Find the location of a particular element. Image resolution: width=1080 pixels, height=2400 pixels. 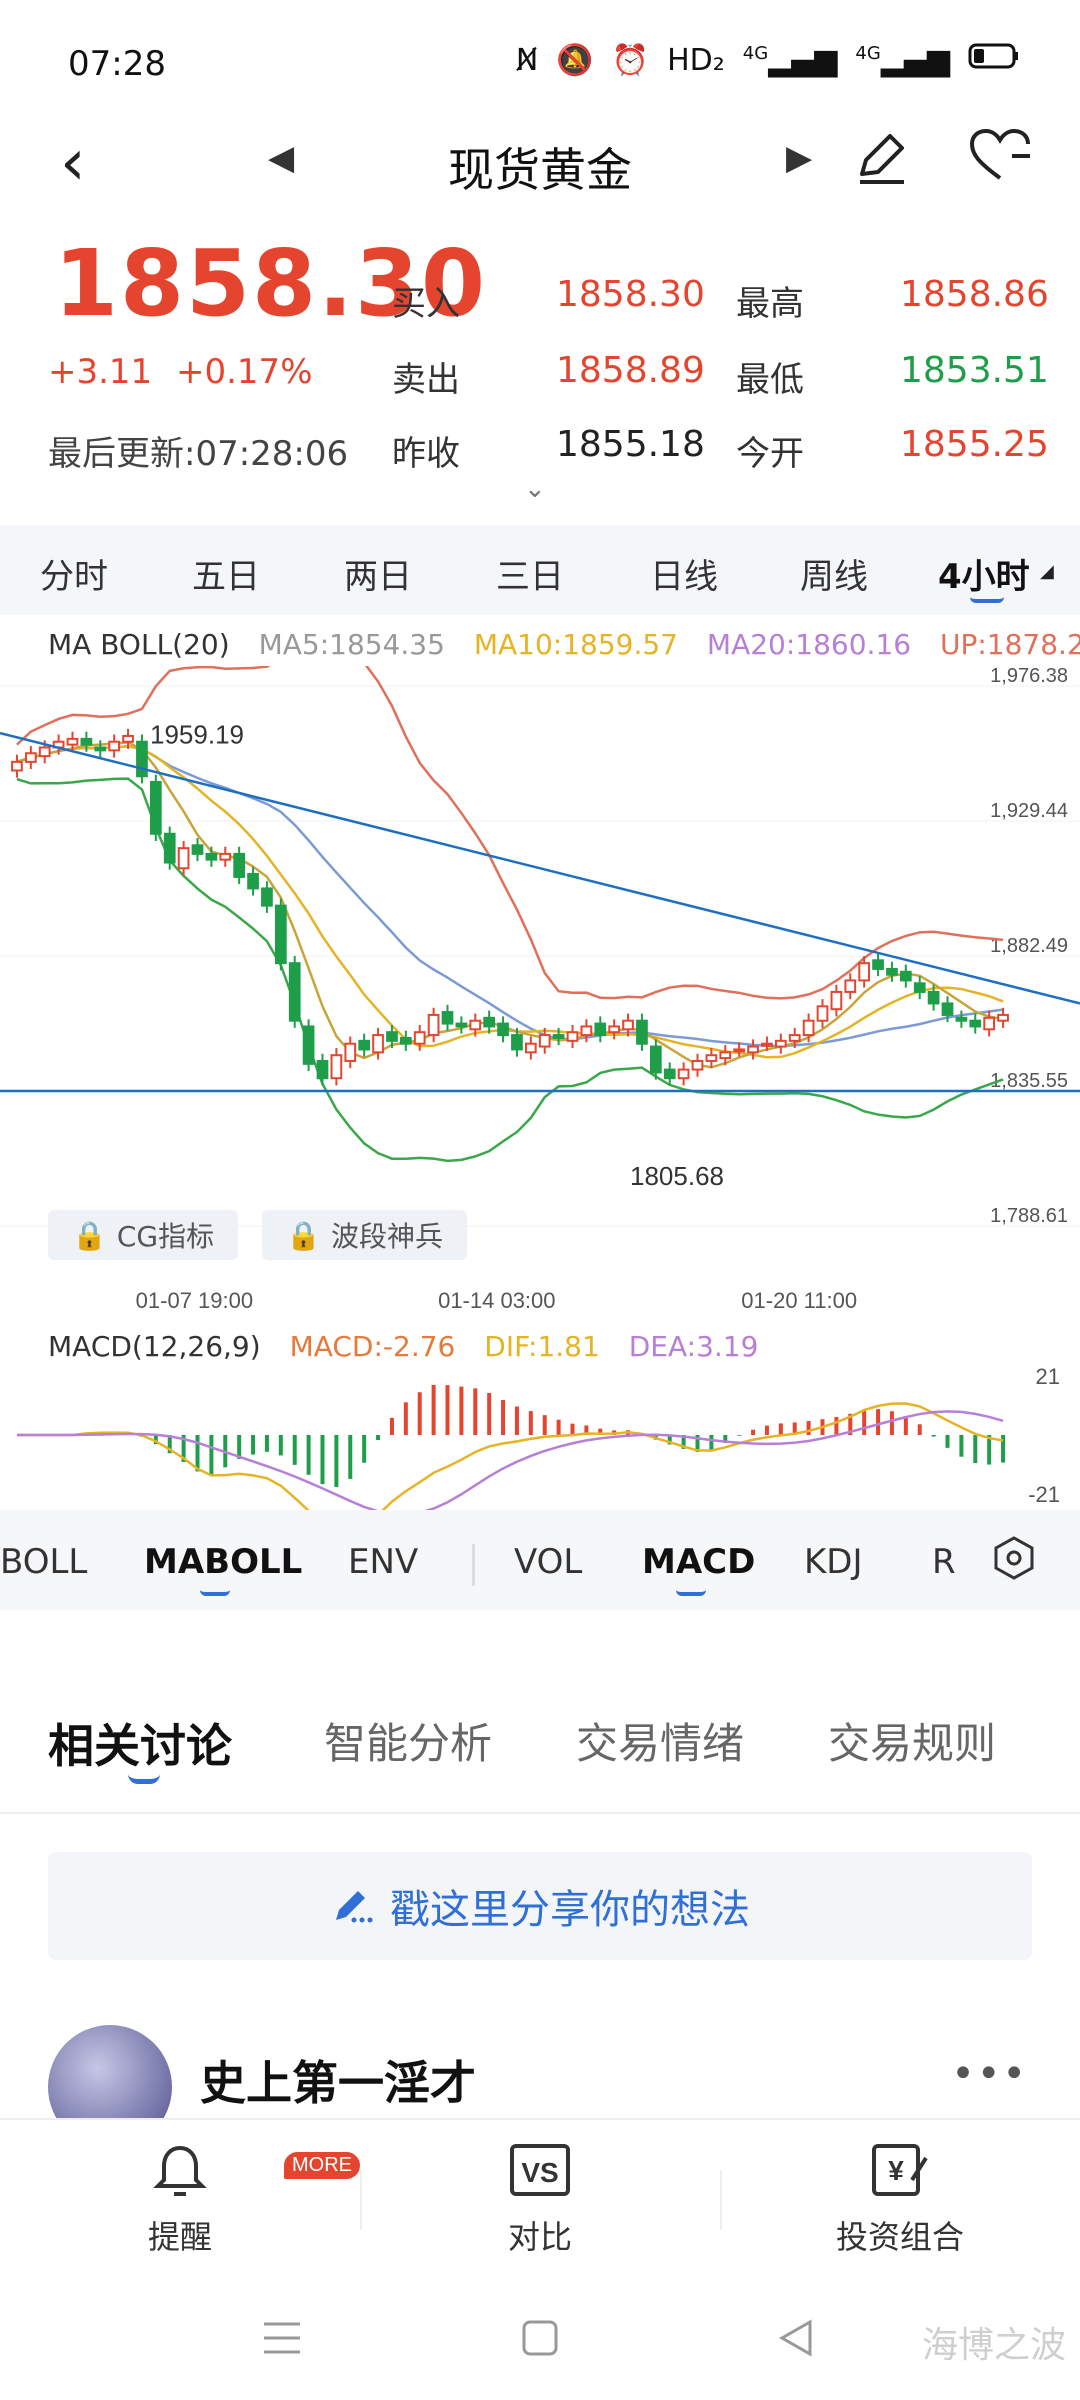

tag-wave-indicator: 🔒 波段神兵 is located at coordinates (365, 1235).